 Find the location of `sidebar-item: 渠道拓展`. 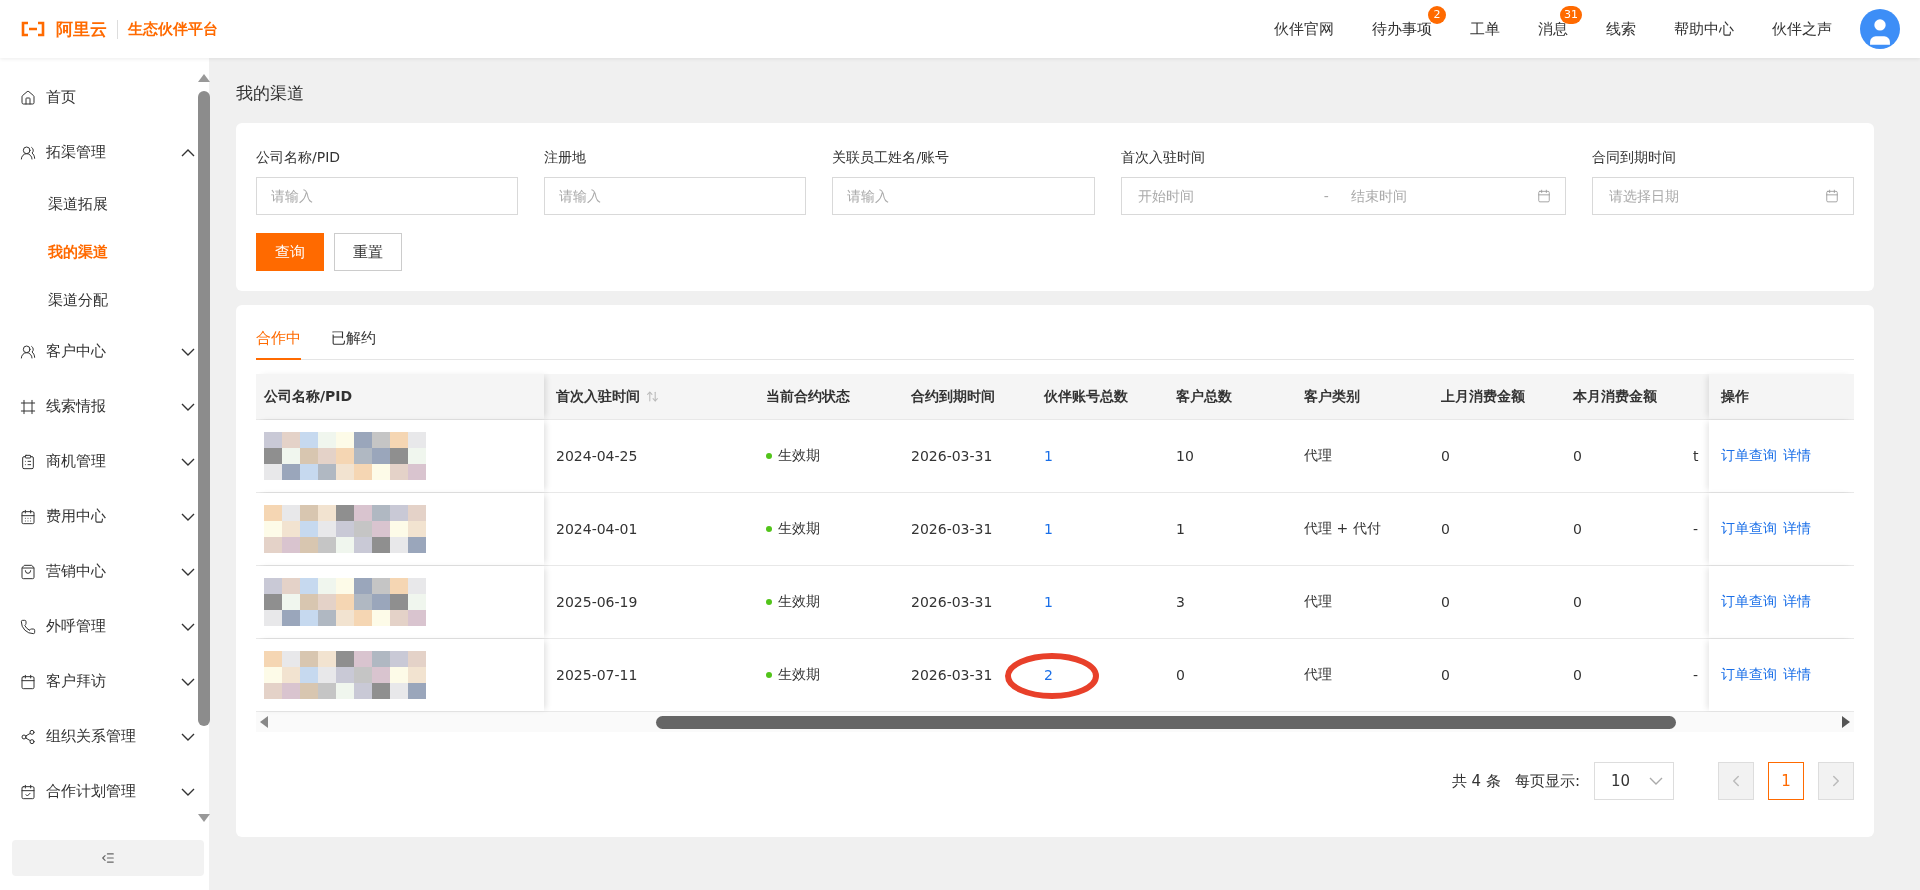

sidebar-item: 渠道拓展 is located at coordinates (97, 204).